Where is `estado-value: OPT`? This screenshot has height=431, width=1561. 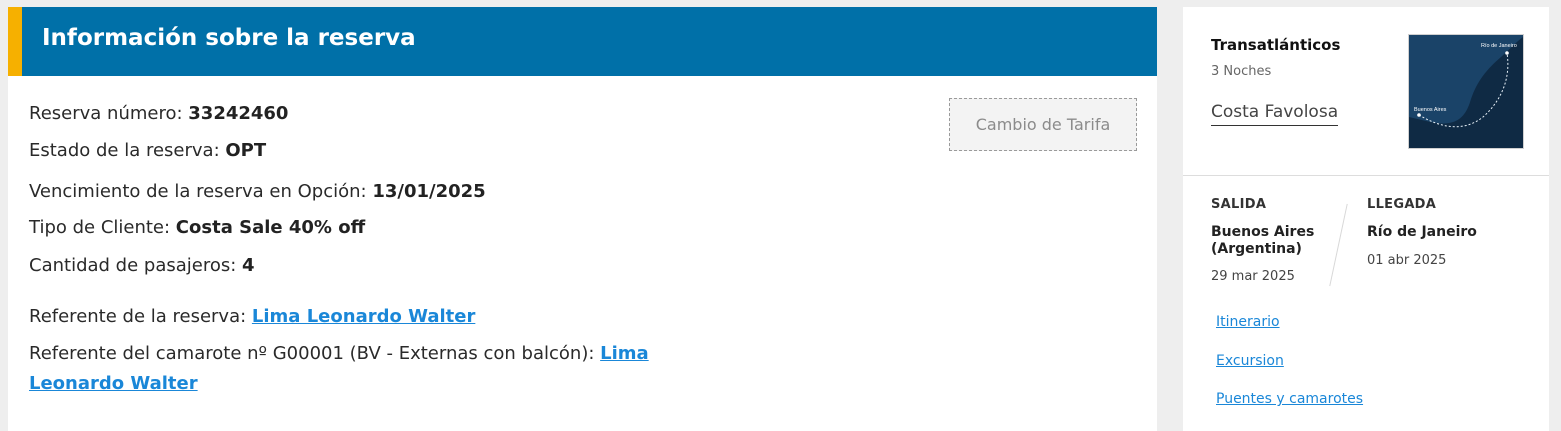 estado-value: OPT is located at coordinates (246, 150).